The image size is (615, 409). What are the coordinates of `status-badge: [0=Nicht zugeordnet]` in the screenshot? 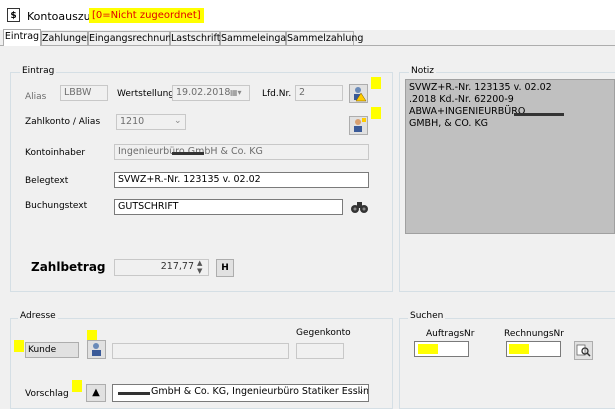 It's located at (146, 15).